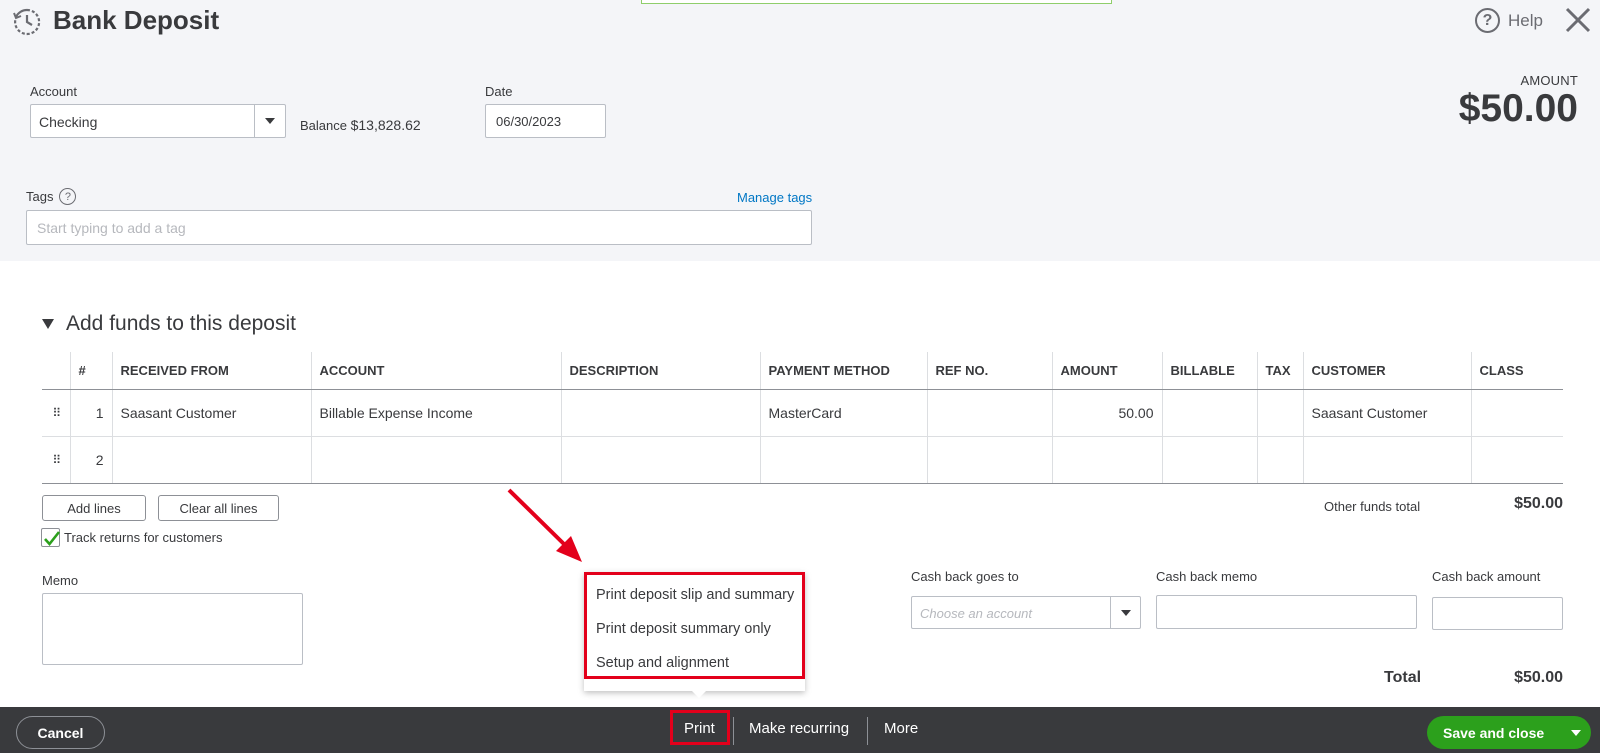 The image size is (1600, 753). What do you see at coordinates (1207, 576) in the screenshot?
I see `cash-back-memo-label: Cash back memo` at bounding box center [1207, 576].